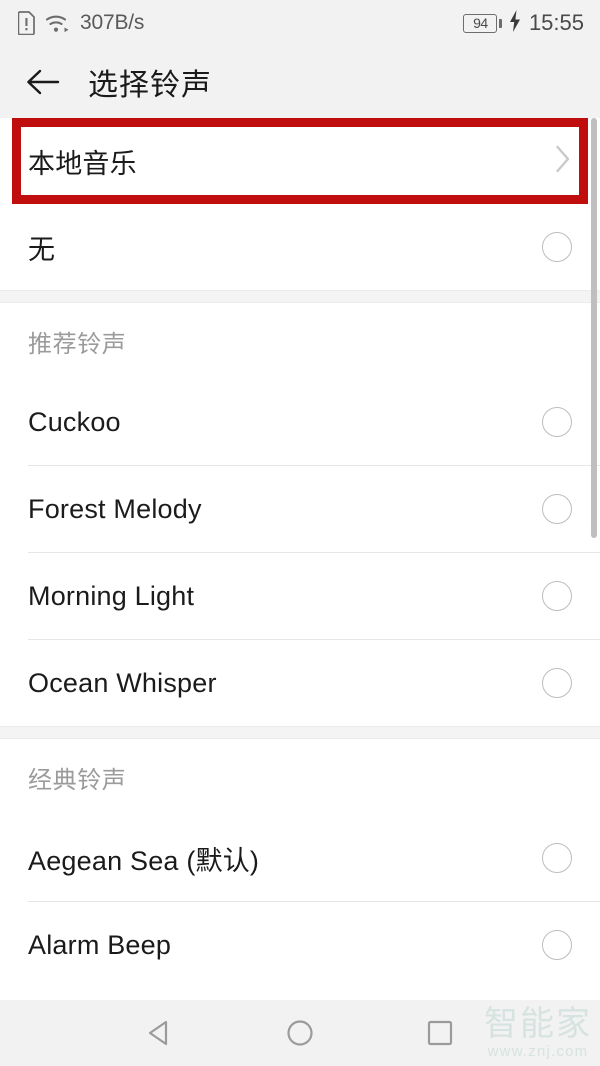 The width and height of the screenshot is (600, 1066). What do you see at coordinates (300, 422) in the screenshot?
I see `list-item-cuckoo: Cuckoo` at bounding box center [300, 422].